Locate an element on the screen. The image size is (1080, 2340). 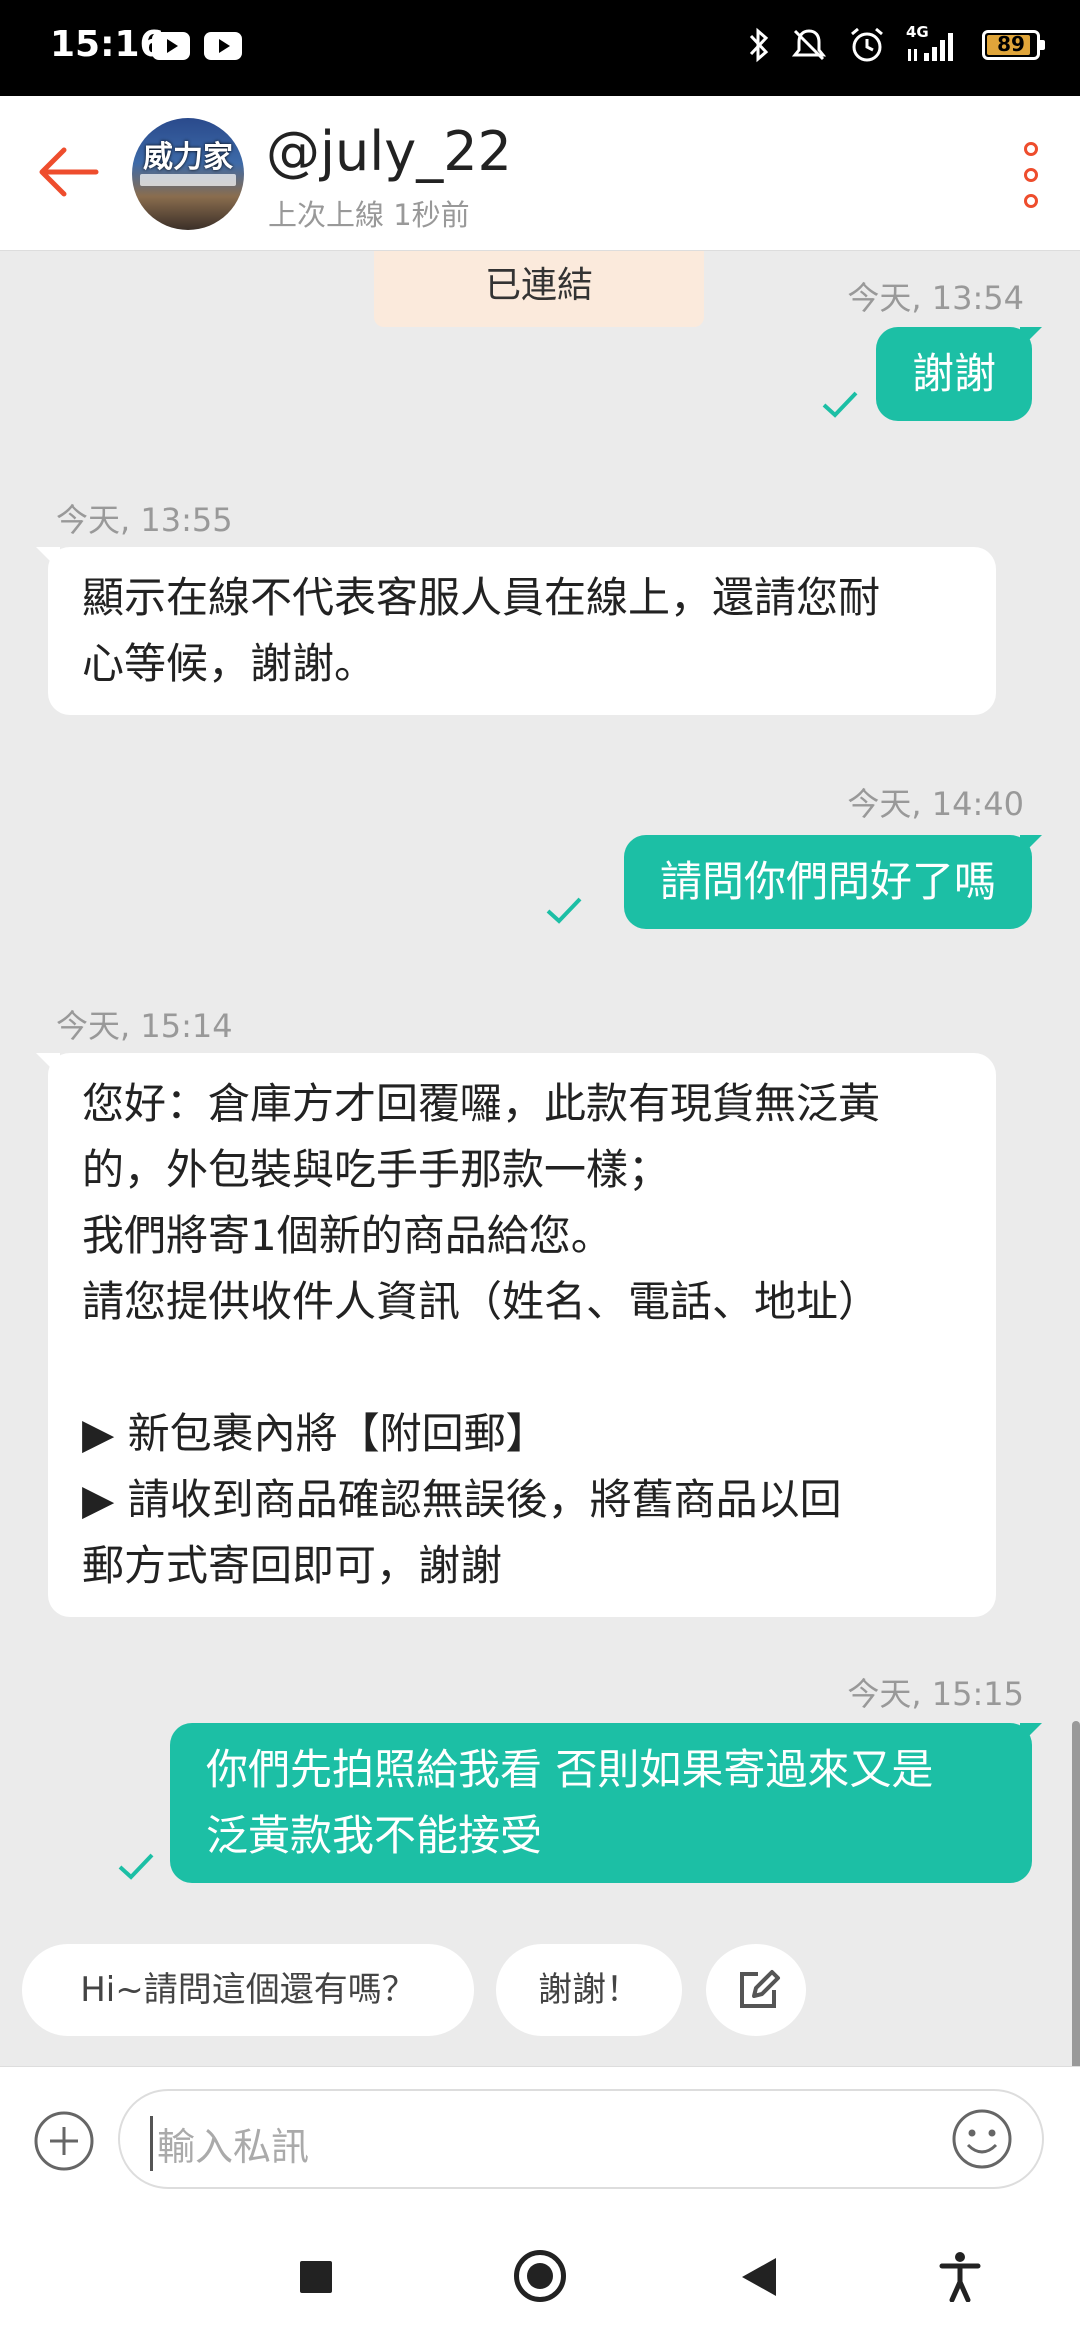
composer-bar: 輸入私訊 is located at coordinates (540, 2140).